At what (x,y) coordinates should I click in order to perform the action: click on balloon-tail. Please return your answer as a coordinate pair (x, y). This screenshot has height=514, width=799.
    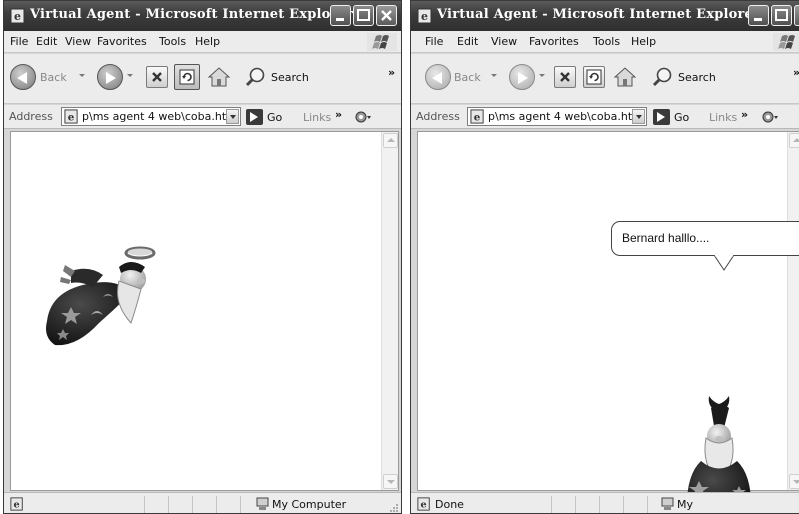
    Looking at the image, I should click on (724, 263).